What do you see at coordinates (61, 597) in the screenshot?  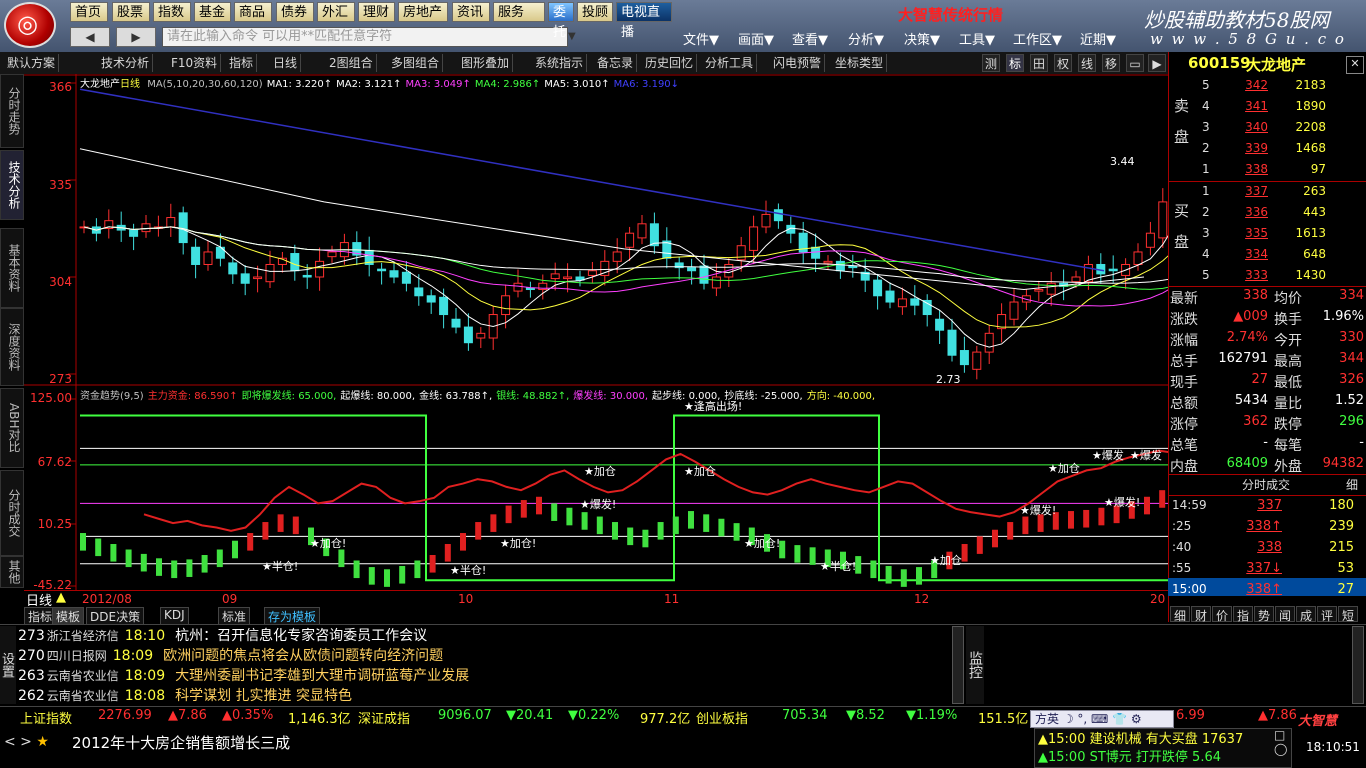 I see `period-triangle-icon: ▲` at bounding box center [61, 597].